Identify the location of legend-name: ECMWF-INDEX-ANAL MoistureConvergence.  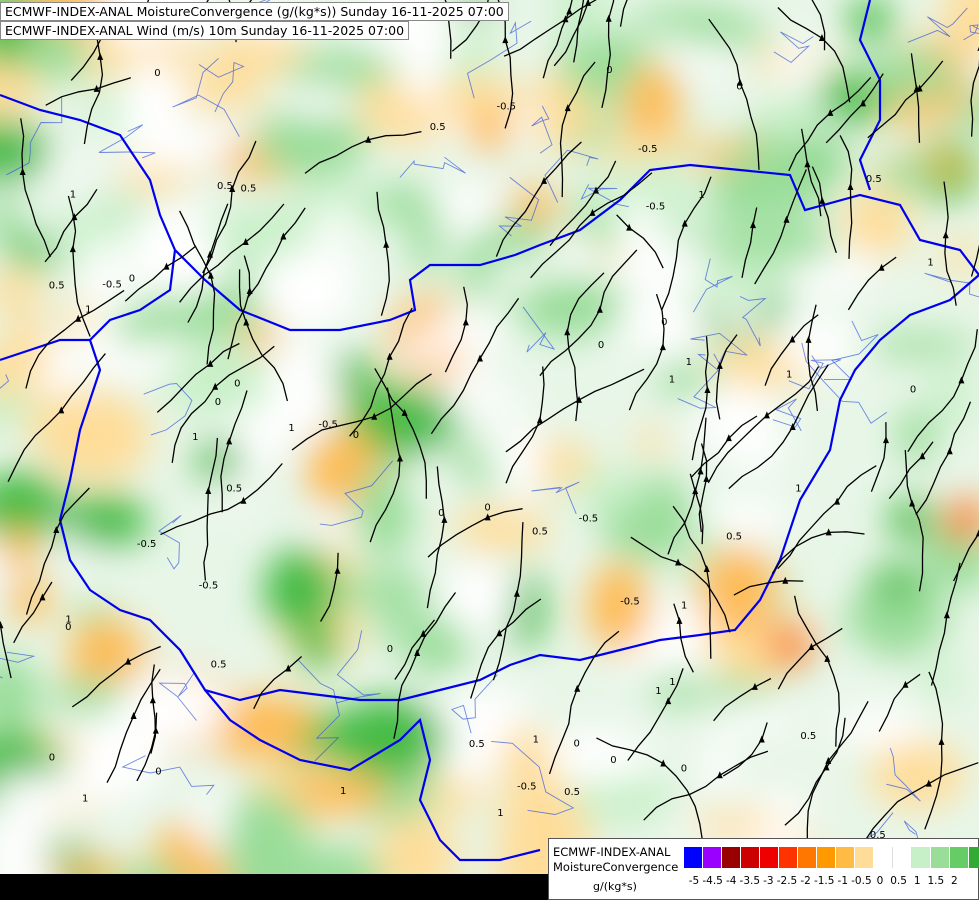
(615, 860).